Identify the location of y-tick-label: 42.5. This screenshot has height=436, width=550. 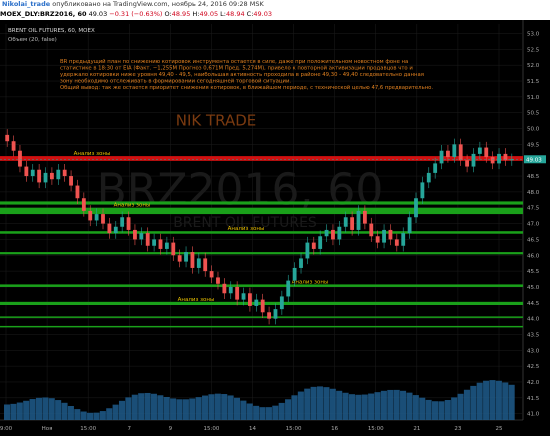
(533, 367).